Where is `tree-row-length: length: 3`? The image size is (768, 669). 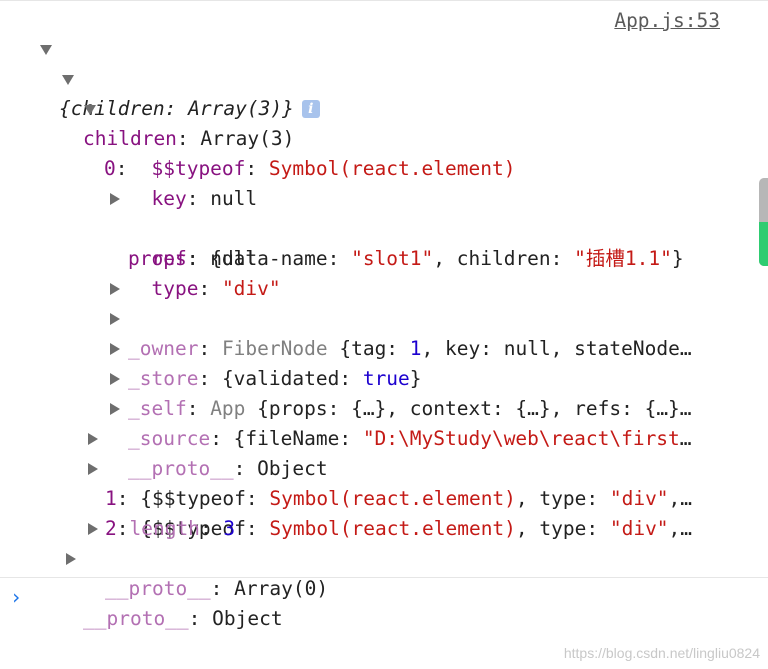
tree-row-length: length: 3 is located at coordinates (182, 528).